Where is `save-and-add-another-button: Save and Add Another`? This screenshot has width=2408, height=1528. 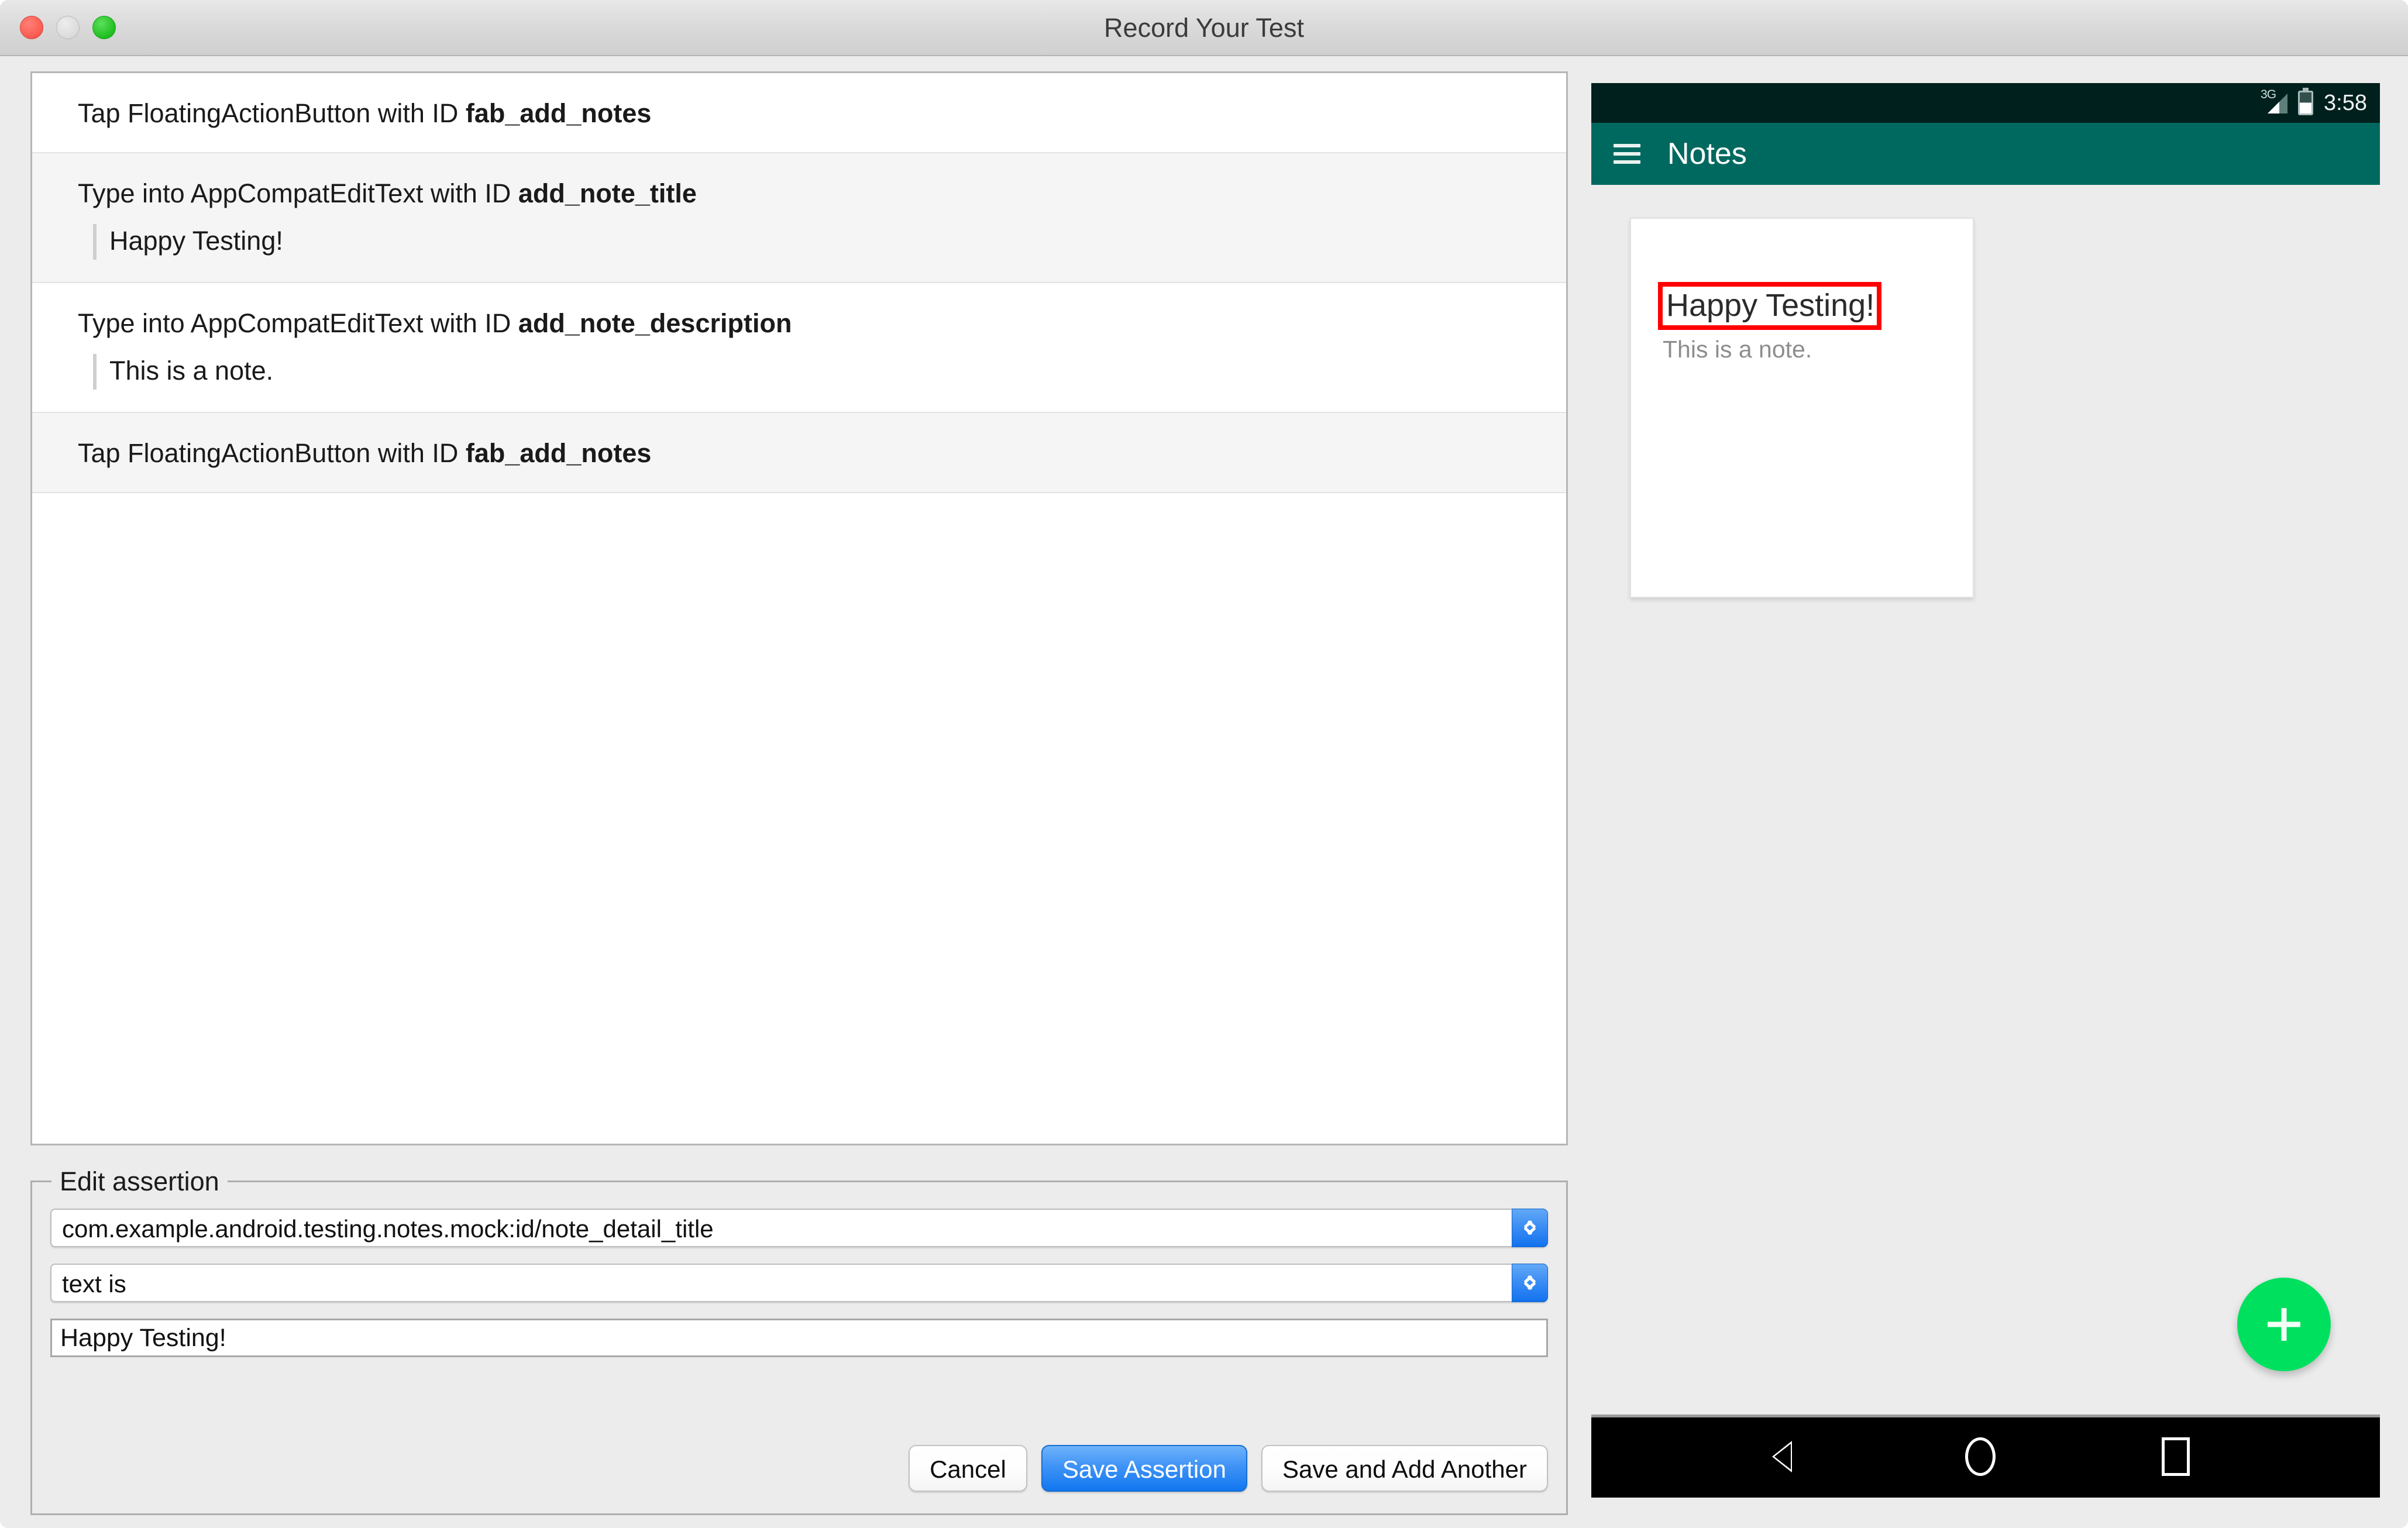
save-and-add-another-button: Save and Add Another is located at coordinates (1404, 1468).